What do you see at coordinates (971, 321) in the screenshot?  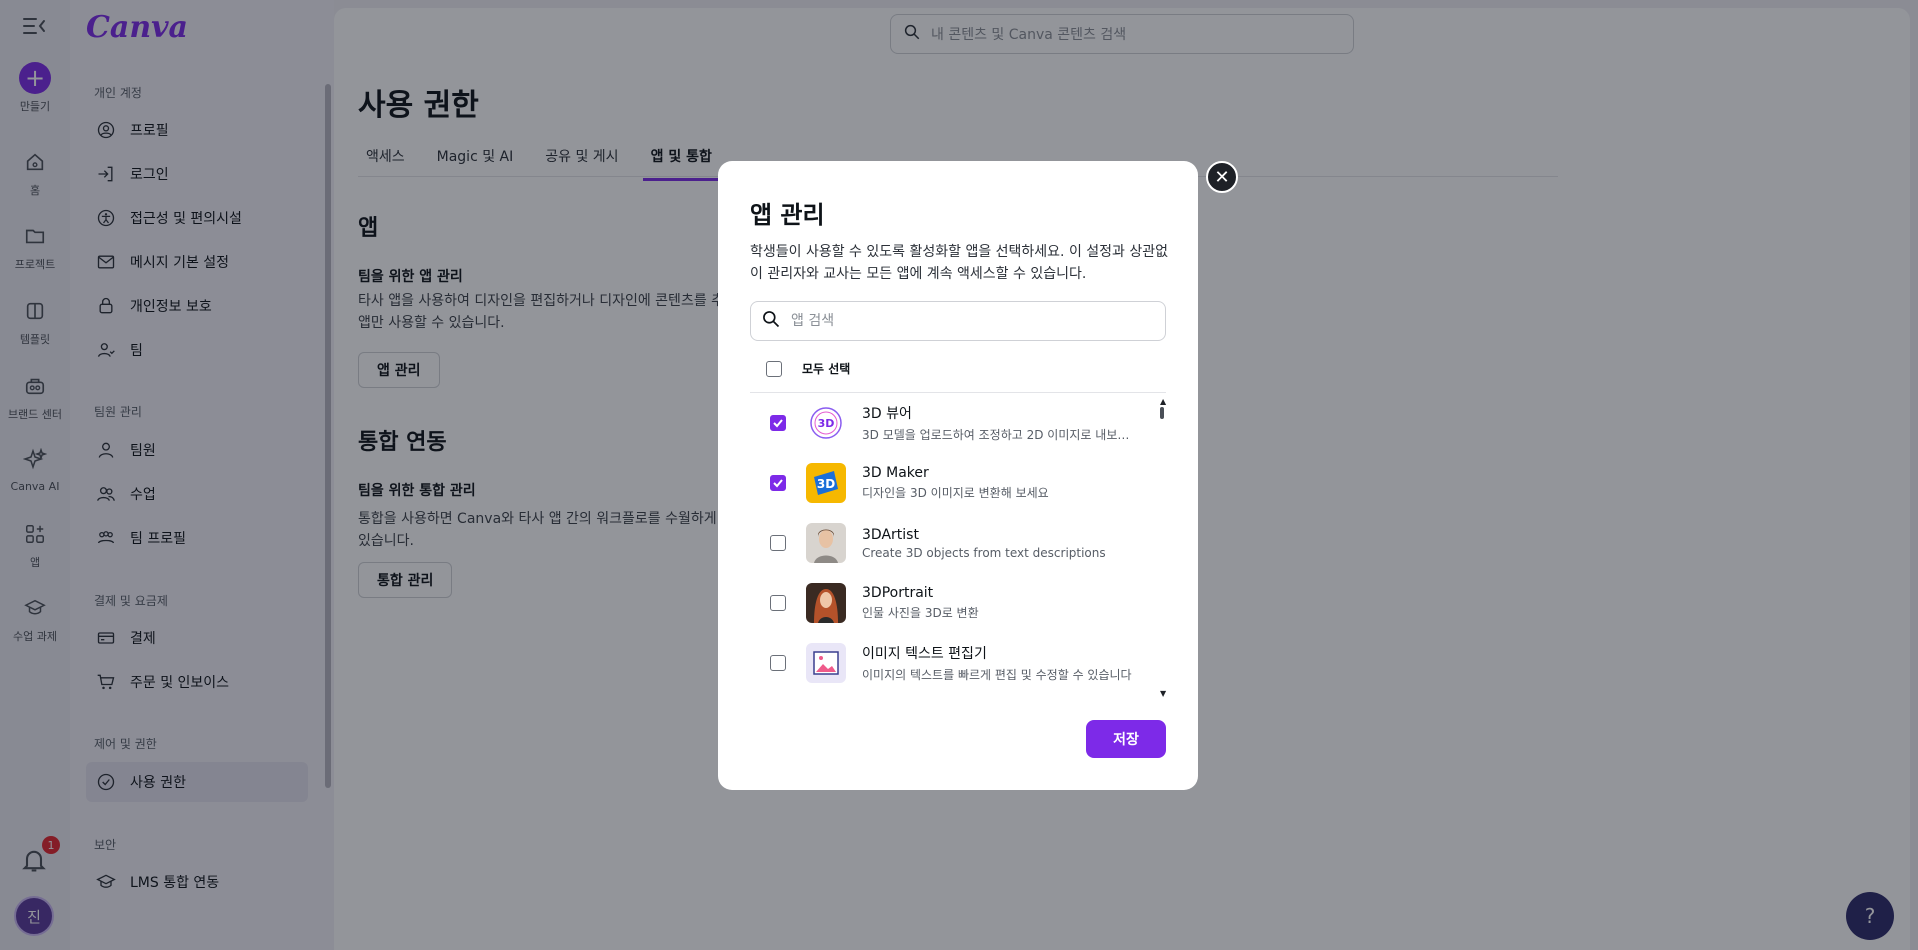 I see `app-search-input` at bounding box center [971, 321].